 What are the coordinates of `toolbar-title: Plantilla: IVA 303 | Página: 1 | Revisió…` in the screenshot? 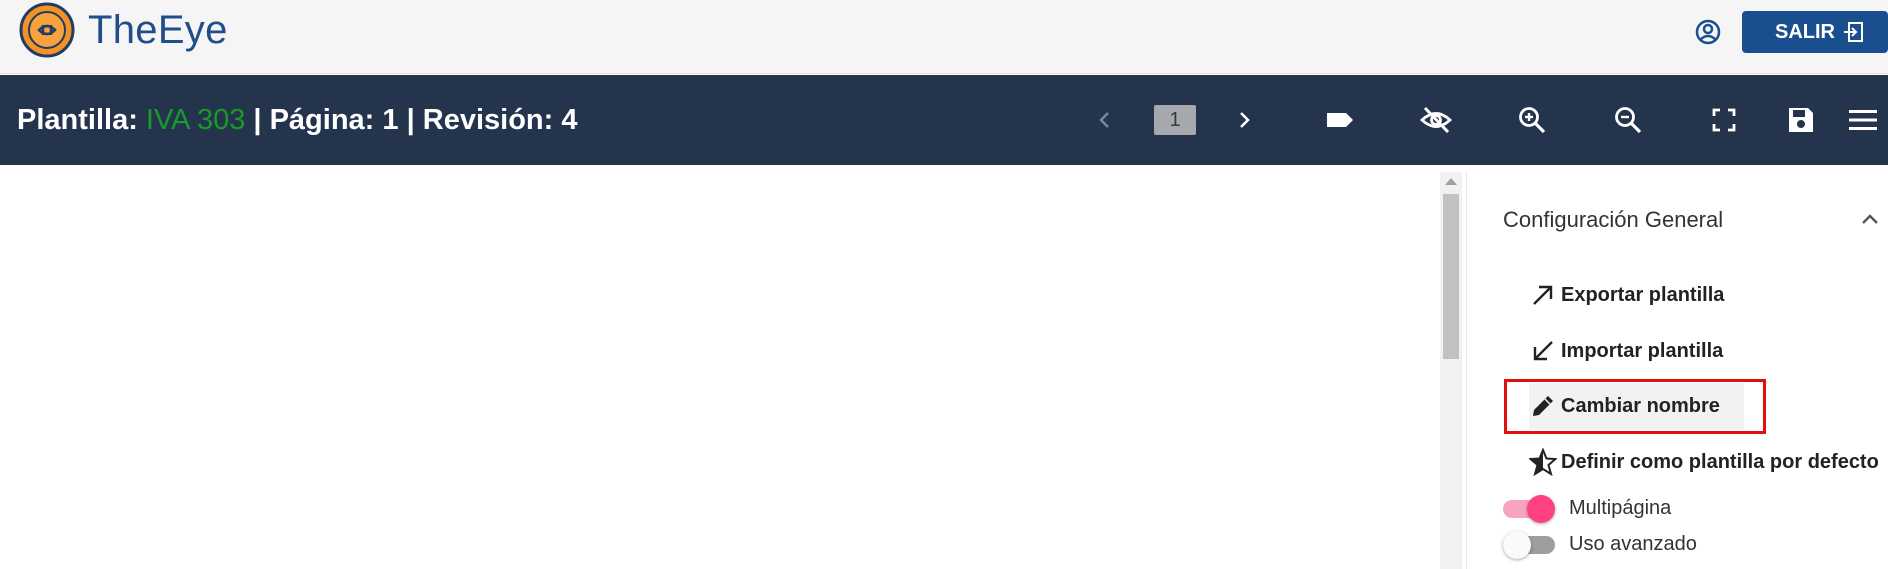 It's located at (297, 120).